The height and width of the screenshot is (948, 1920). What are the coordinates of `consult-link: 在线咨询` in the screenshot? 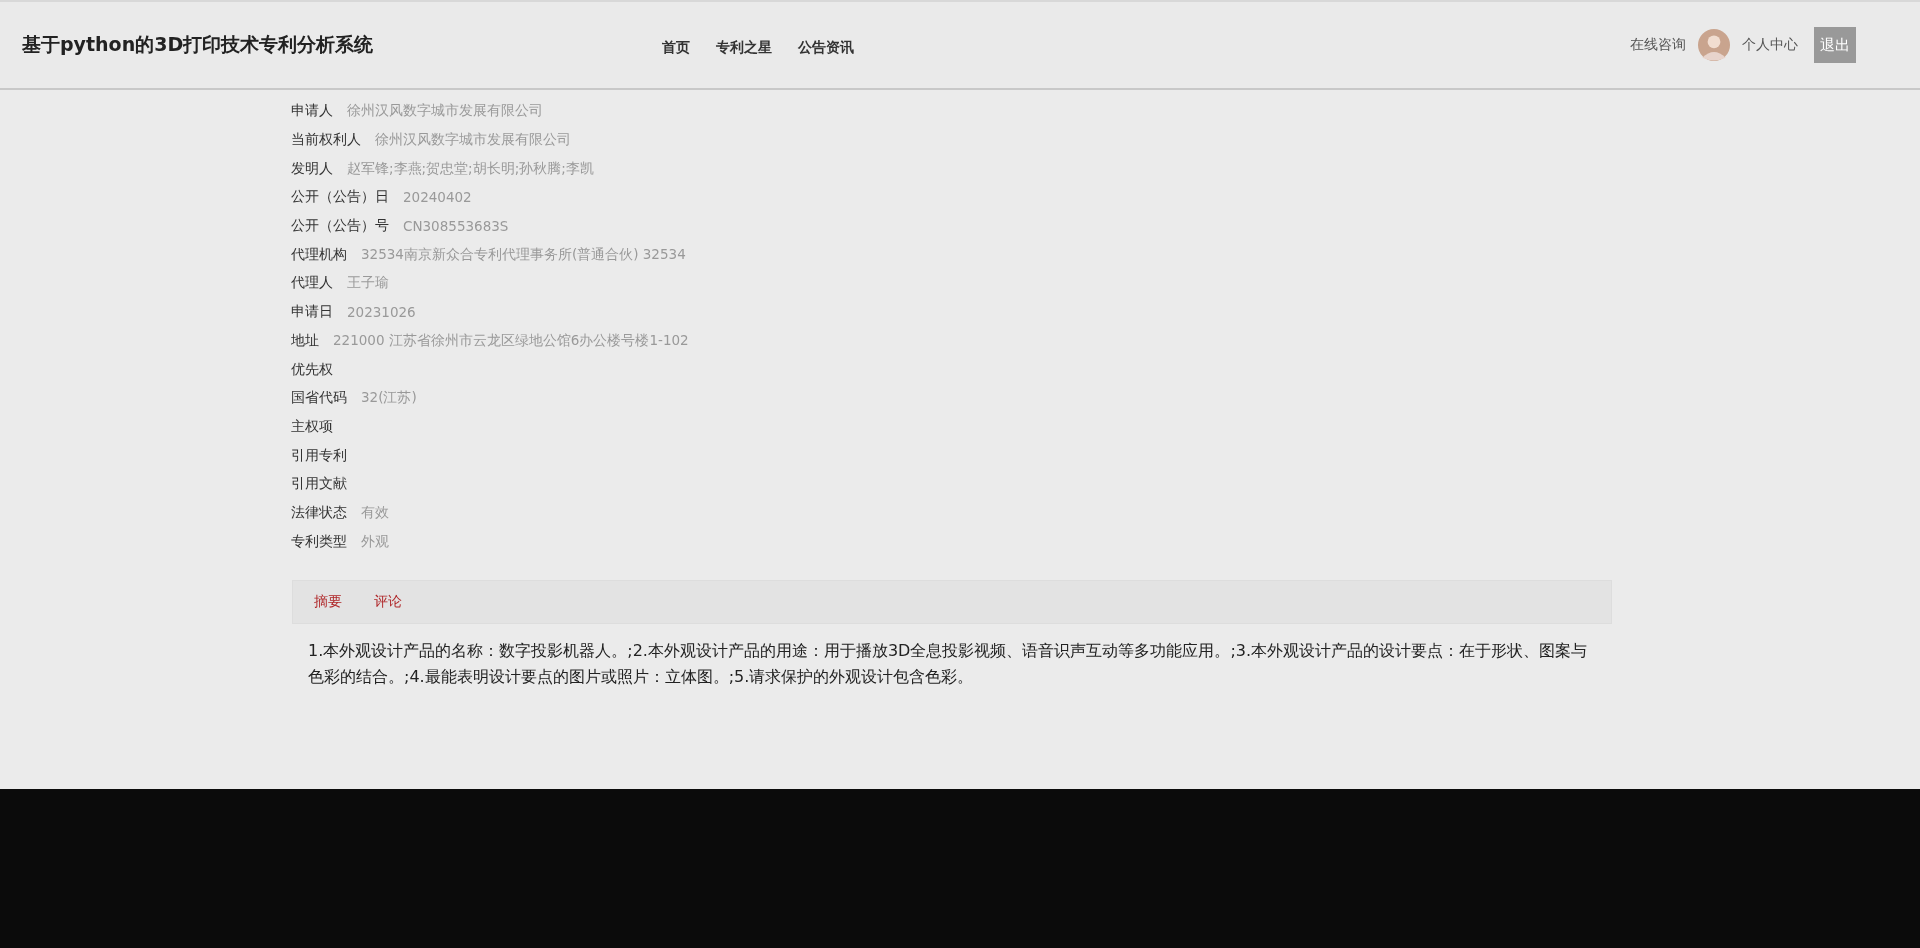 It's located at (1658, 45).